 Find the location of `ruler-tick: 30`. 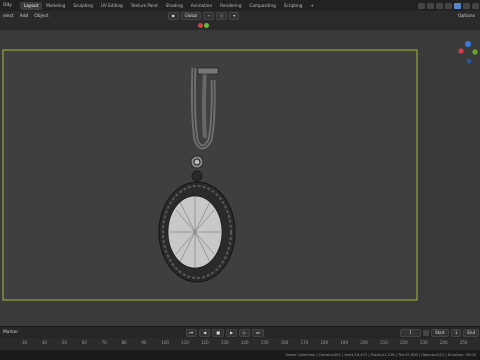

ruler-tick: 30 is located at coordinates (25, 342).